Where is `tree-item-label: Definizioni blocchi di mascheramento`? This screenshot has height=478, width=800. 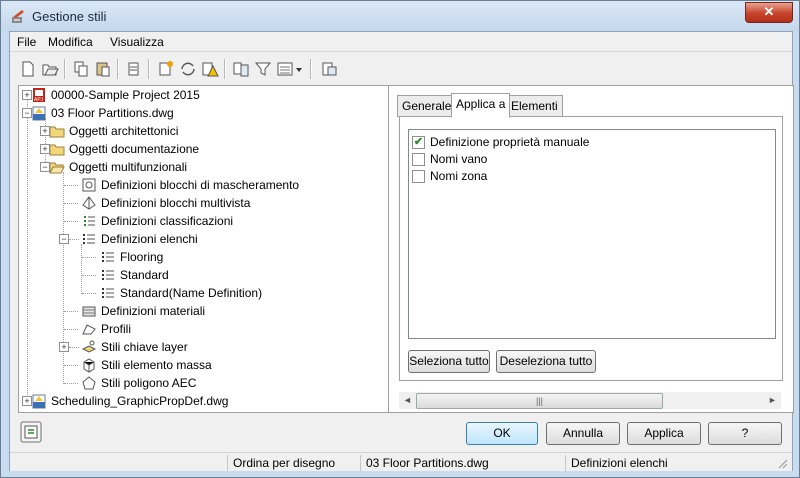 tree-item-label: Definizioni blocchi di mascheramento is located at coordinates (200, 185).